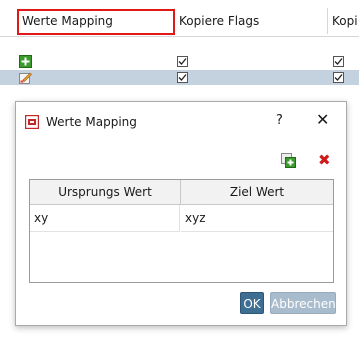  I want to click on column-header-kopiere-flags: Kopiere Flags, so click(251, 21).